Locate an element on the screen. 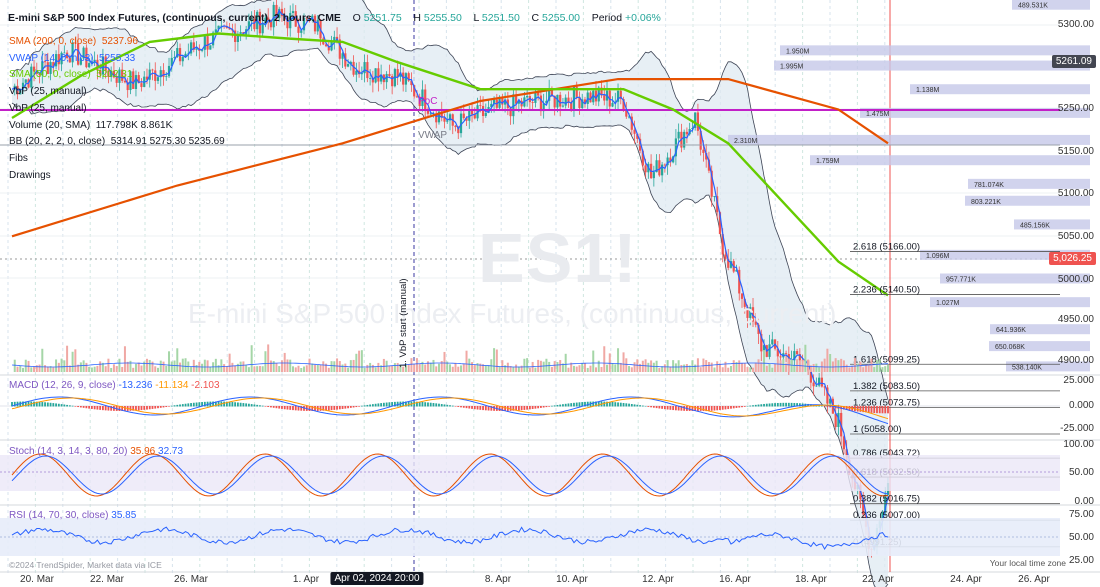 This screenshot has height=587, width=1100. vbp-bar: 1.138M is located at coordinates (1000, 89).